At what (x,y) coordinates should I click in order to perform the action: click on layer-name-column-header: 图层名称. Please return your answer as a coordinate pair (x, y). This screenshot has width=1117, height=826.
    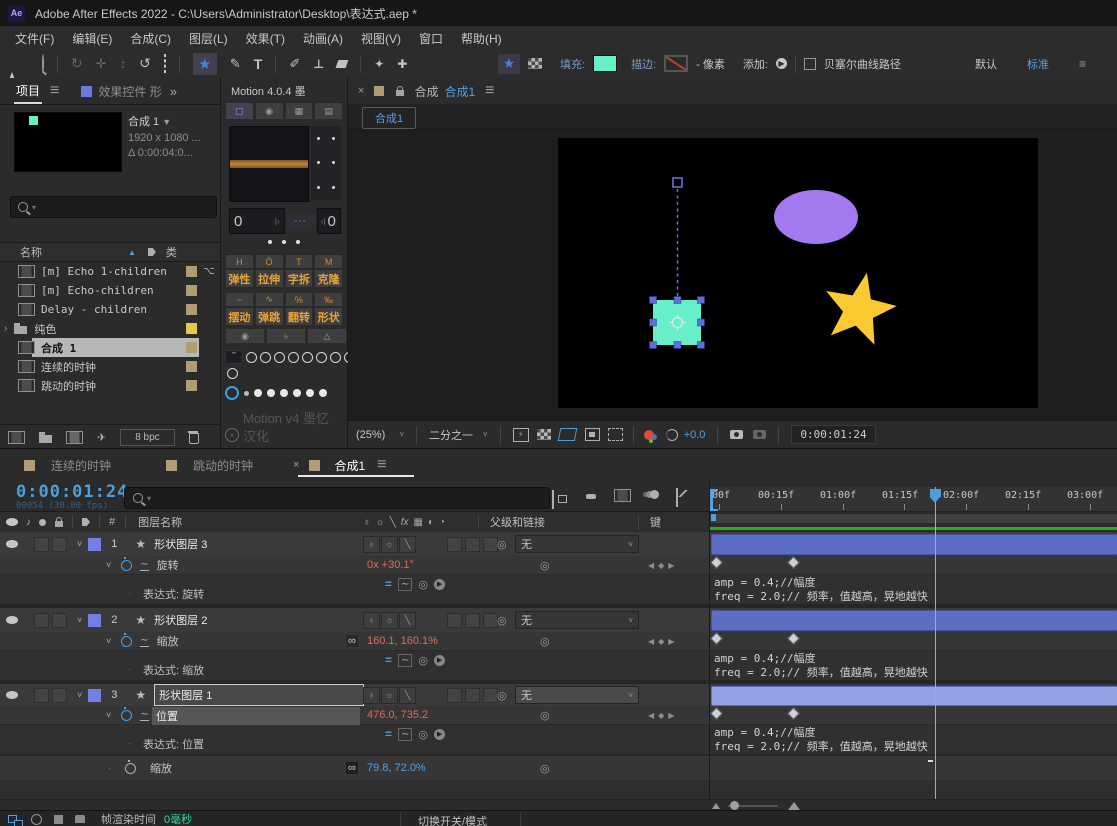
    Looking at the image, I should click on (160, 522).